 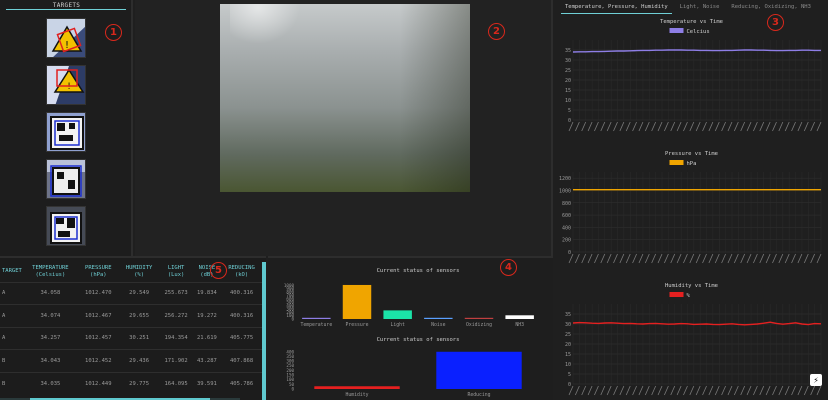 I want to click on y-tick-label: 50, so click(x=292, y=384).